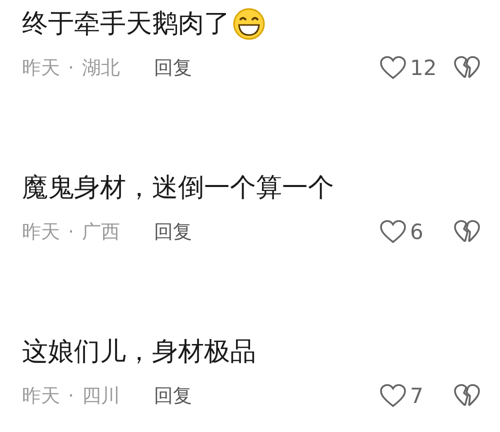 This screenshot has height=432, width=500. I want to click on comment-text: 这娘们儿，身材极品, so click(139, 352).